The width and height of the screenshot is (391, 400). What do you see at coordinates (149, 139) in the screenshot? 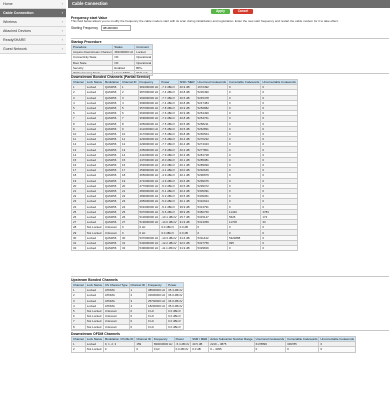
I see `table-cell: 423000000 Hz` at bounding box center [149, 139].